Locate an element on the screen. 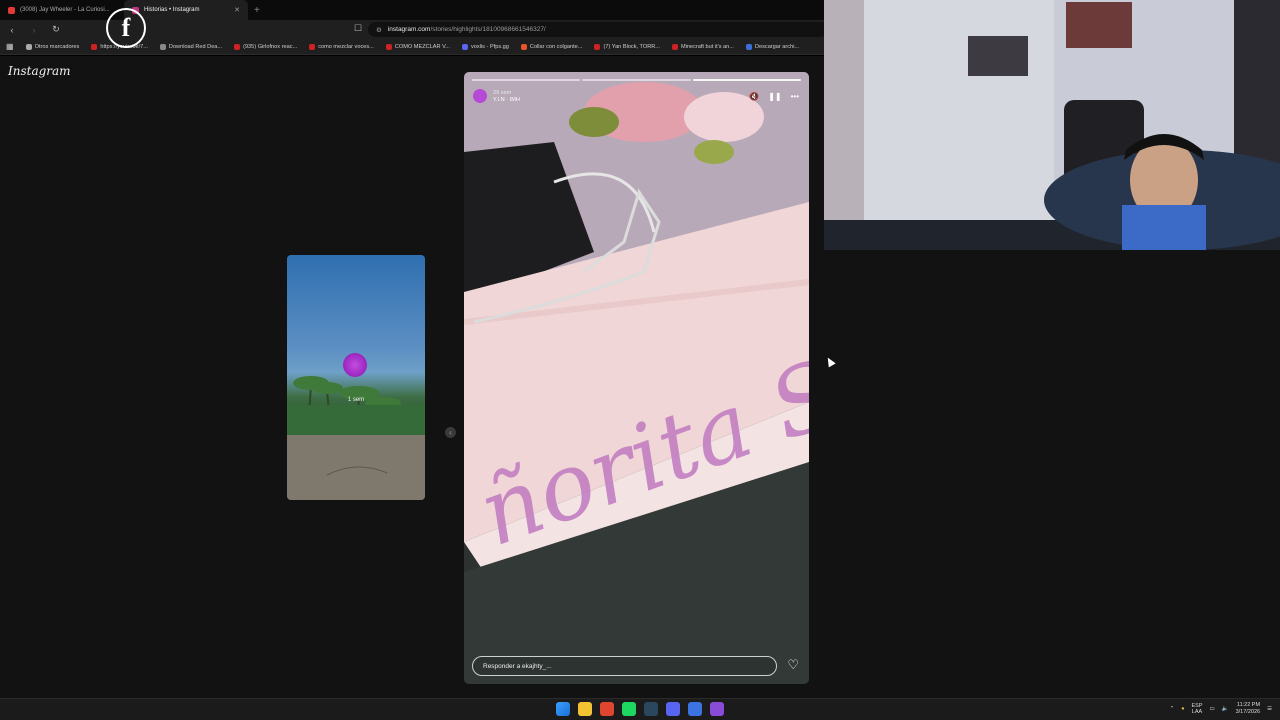 This screenshot has width=1280, height=720. previous-story-card: 1 sem is located at coordinates (356, 377).